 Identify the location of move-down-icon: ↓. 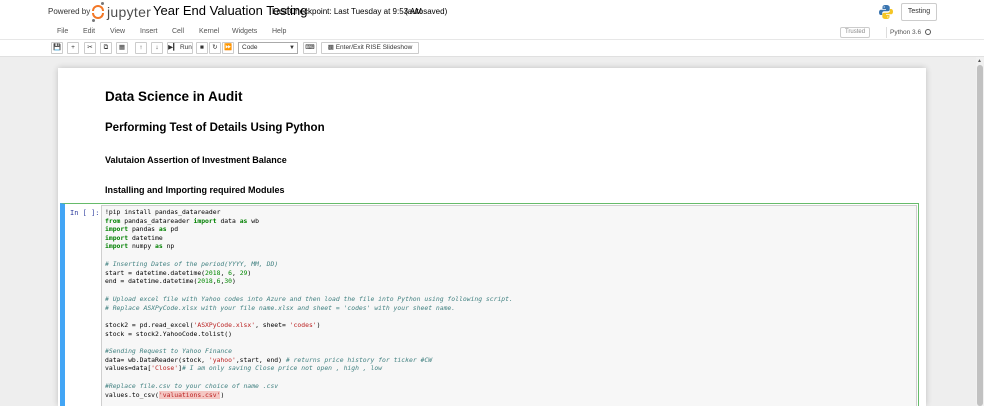
(157, 48).